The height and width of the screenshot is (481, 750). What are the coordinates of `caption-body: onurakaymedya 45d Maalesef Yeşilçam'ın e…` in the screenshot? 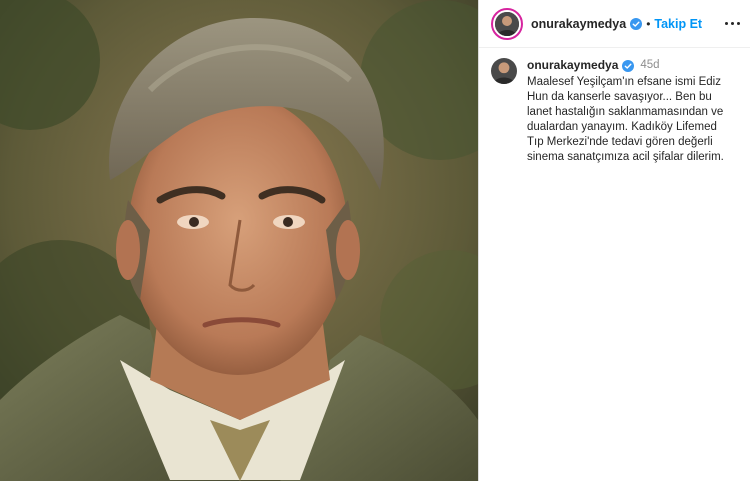 It's located at (629, 111).